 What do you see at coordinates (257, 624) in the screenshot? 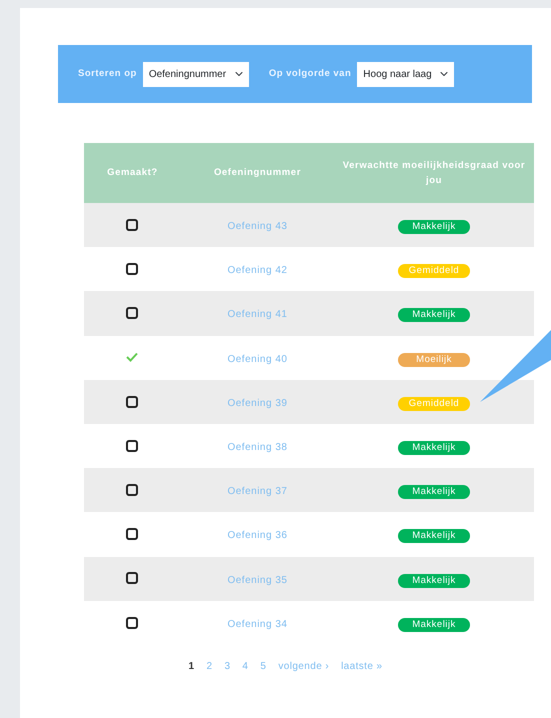
I see `exercise-link: Oefening 34` at bounding box center [257, 624].